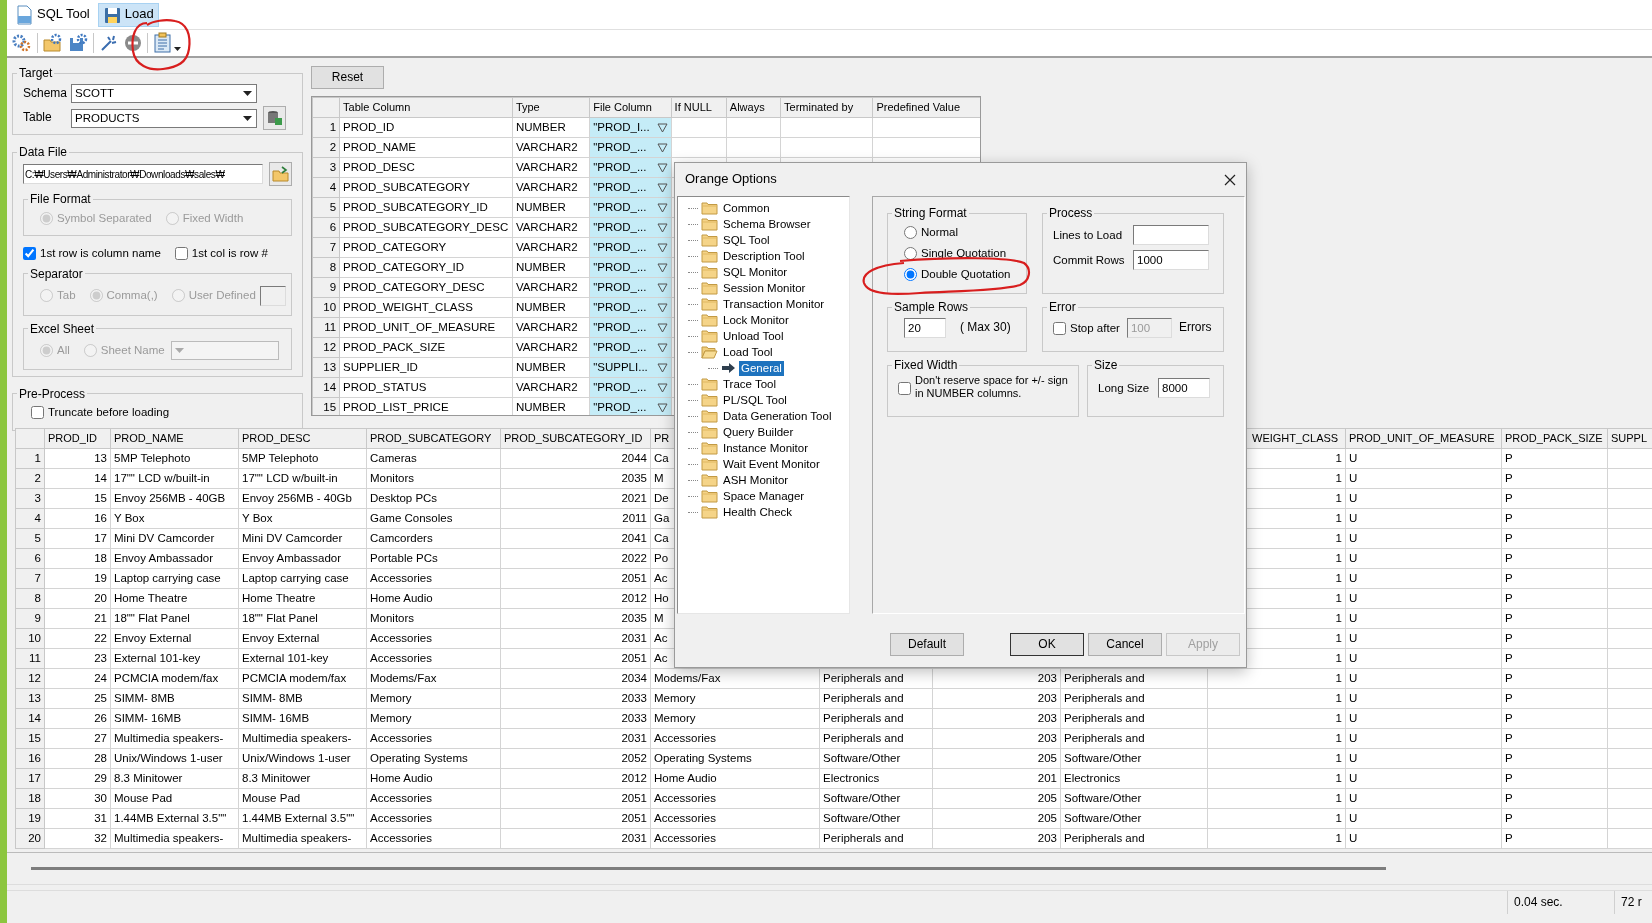 This screenshot has width=1652, height=923. I want to click on table-cell: 2035, so click(575, 478).